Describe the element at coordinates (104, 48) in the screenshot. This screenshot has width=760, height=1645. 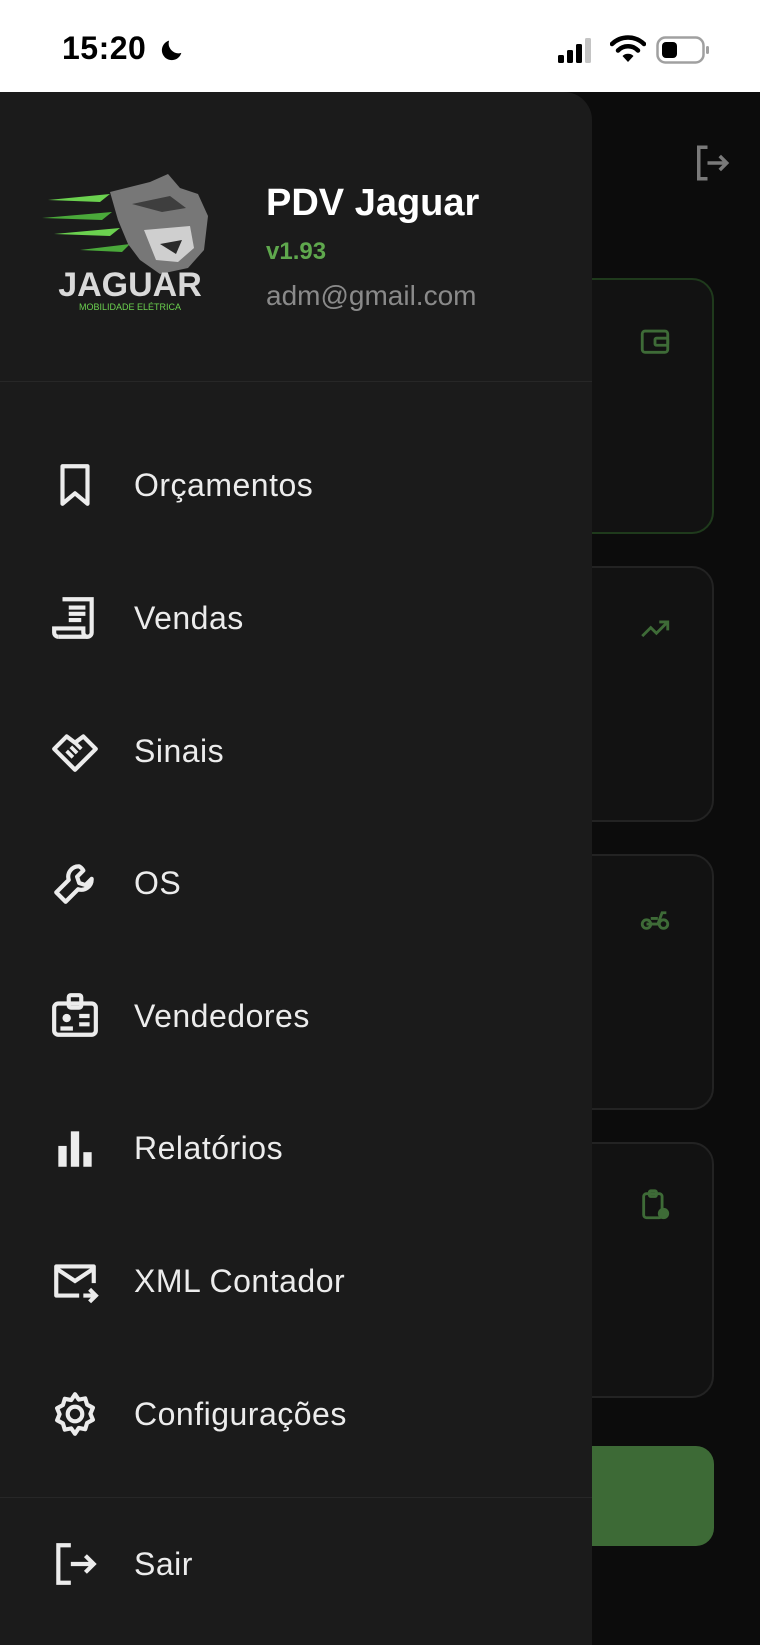
I see `status-time: 15:20` at that location.